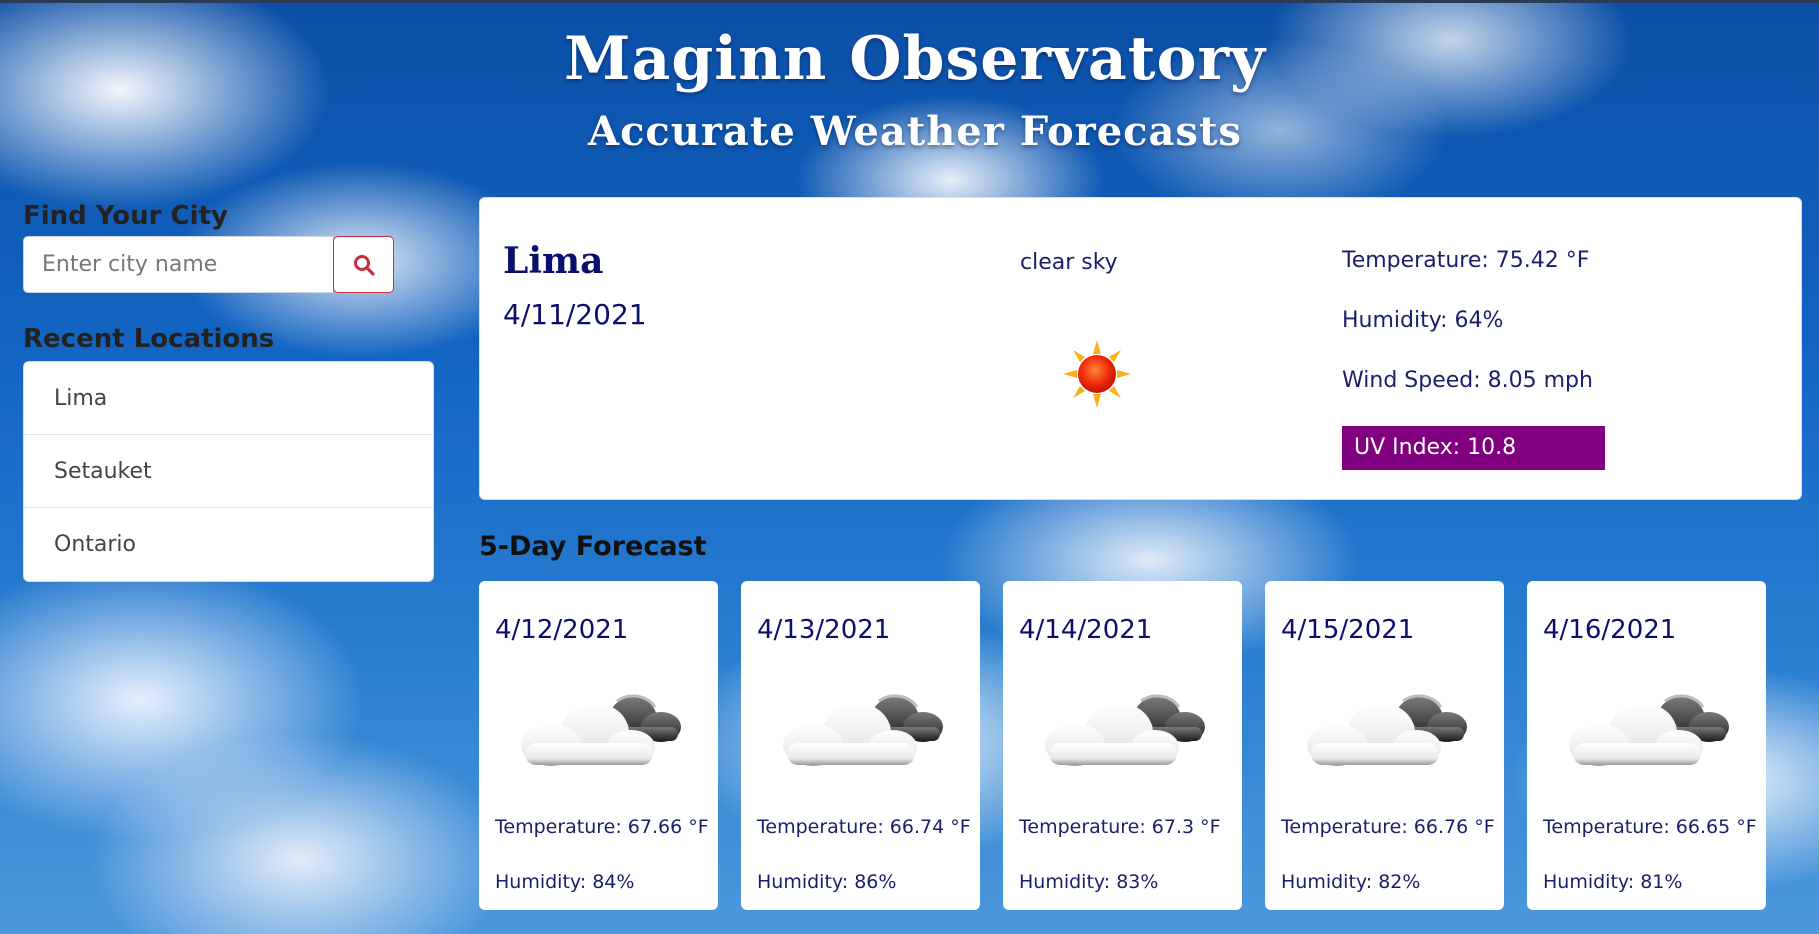  What do you see at coordinates (125, 216) in the screenshot?
I see `find-city-heading: Find Your City` at bounding box center [125, 216].